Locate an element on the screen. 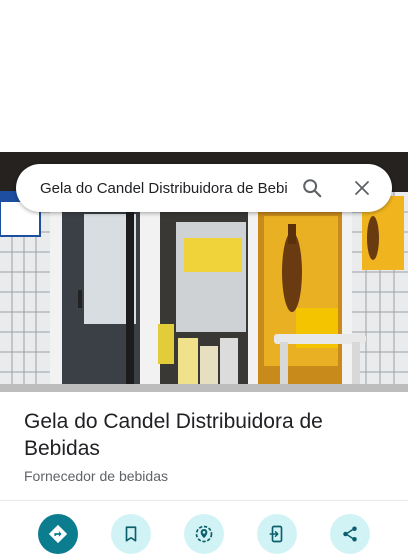 This screenshot has width=408, height=554. nearby-icon is located at coordinates (204, 534).